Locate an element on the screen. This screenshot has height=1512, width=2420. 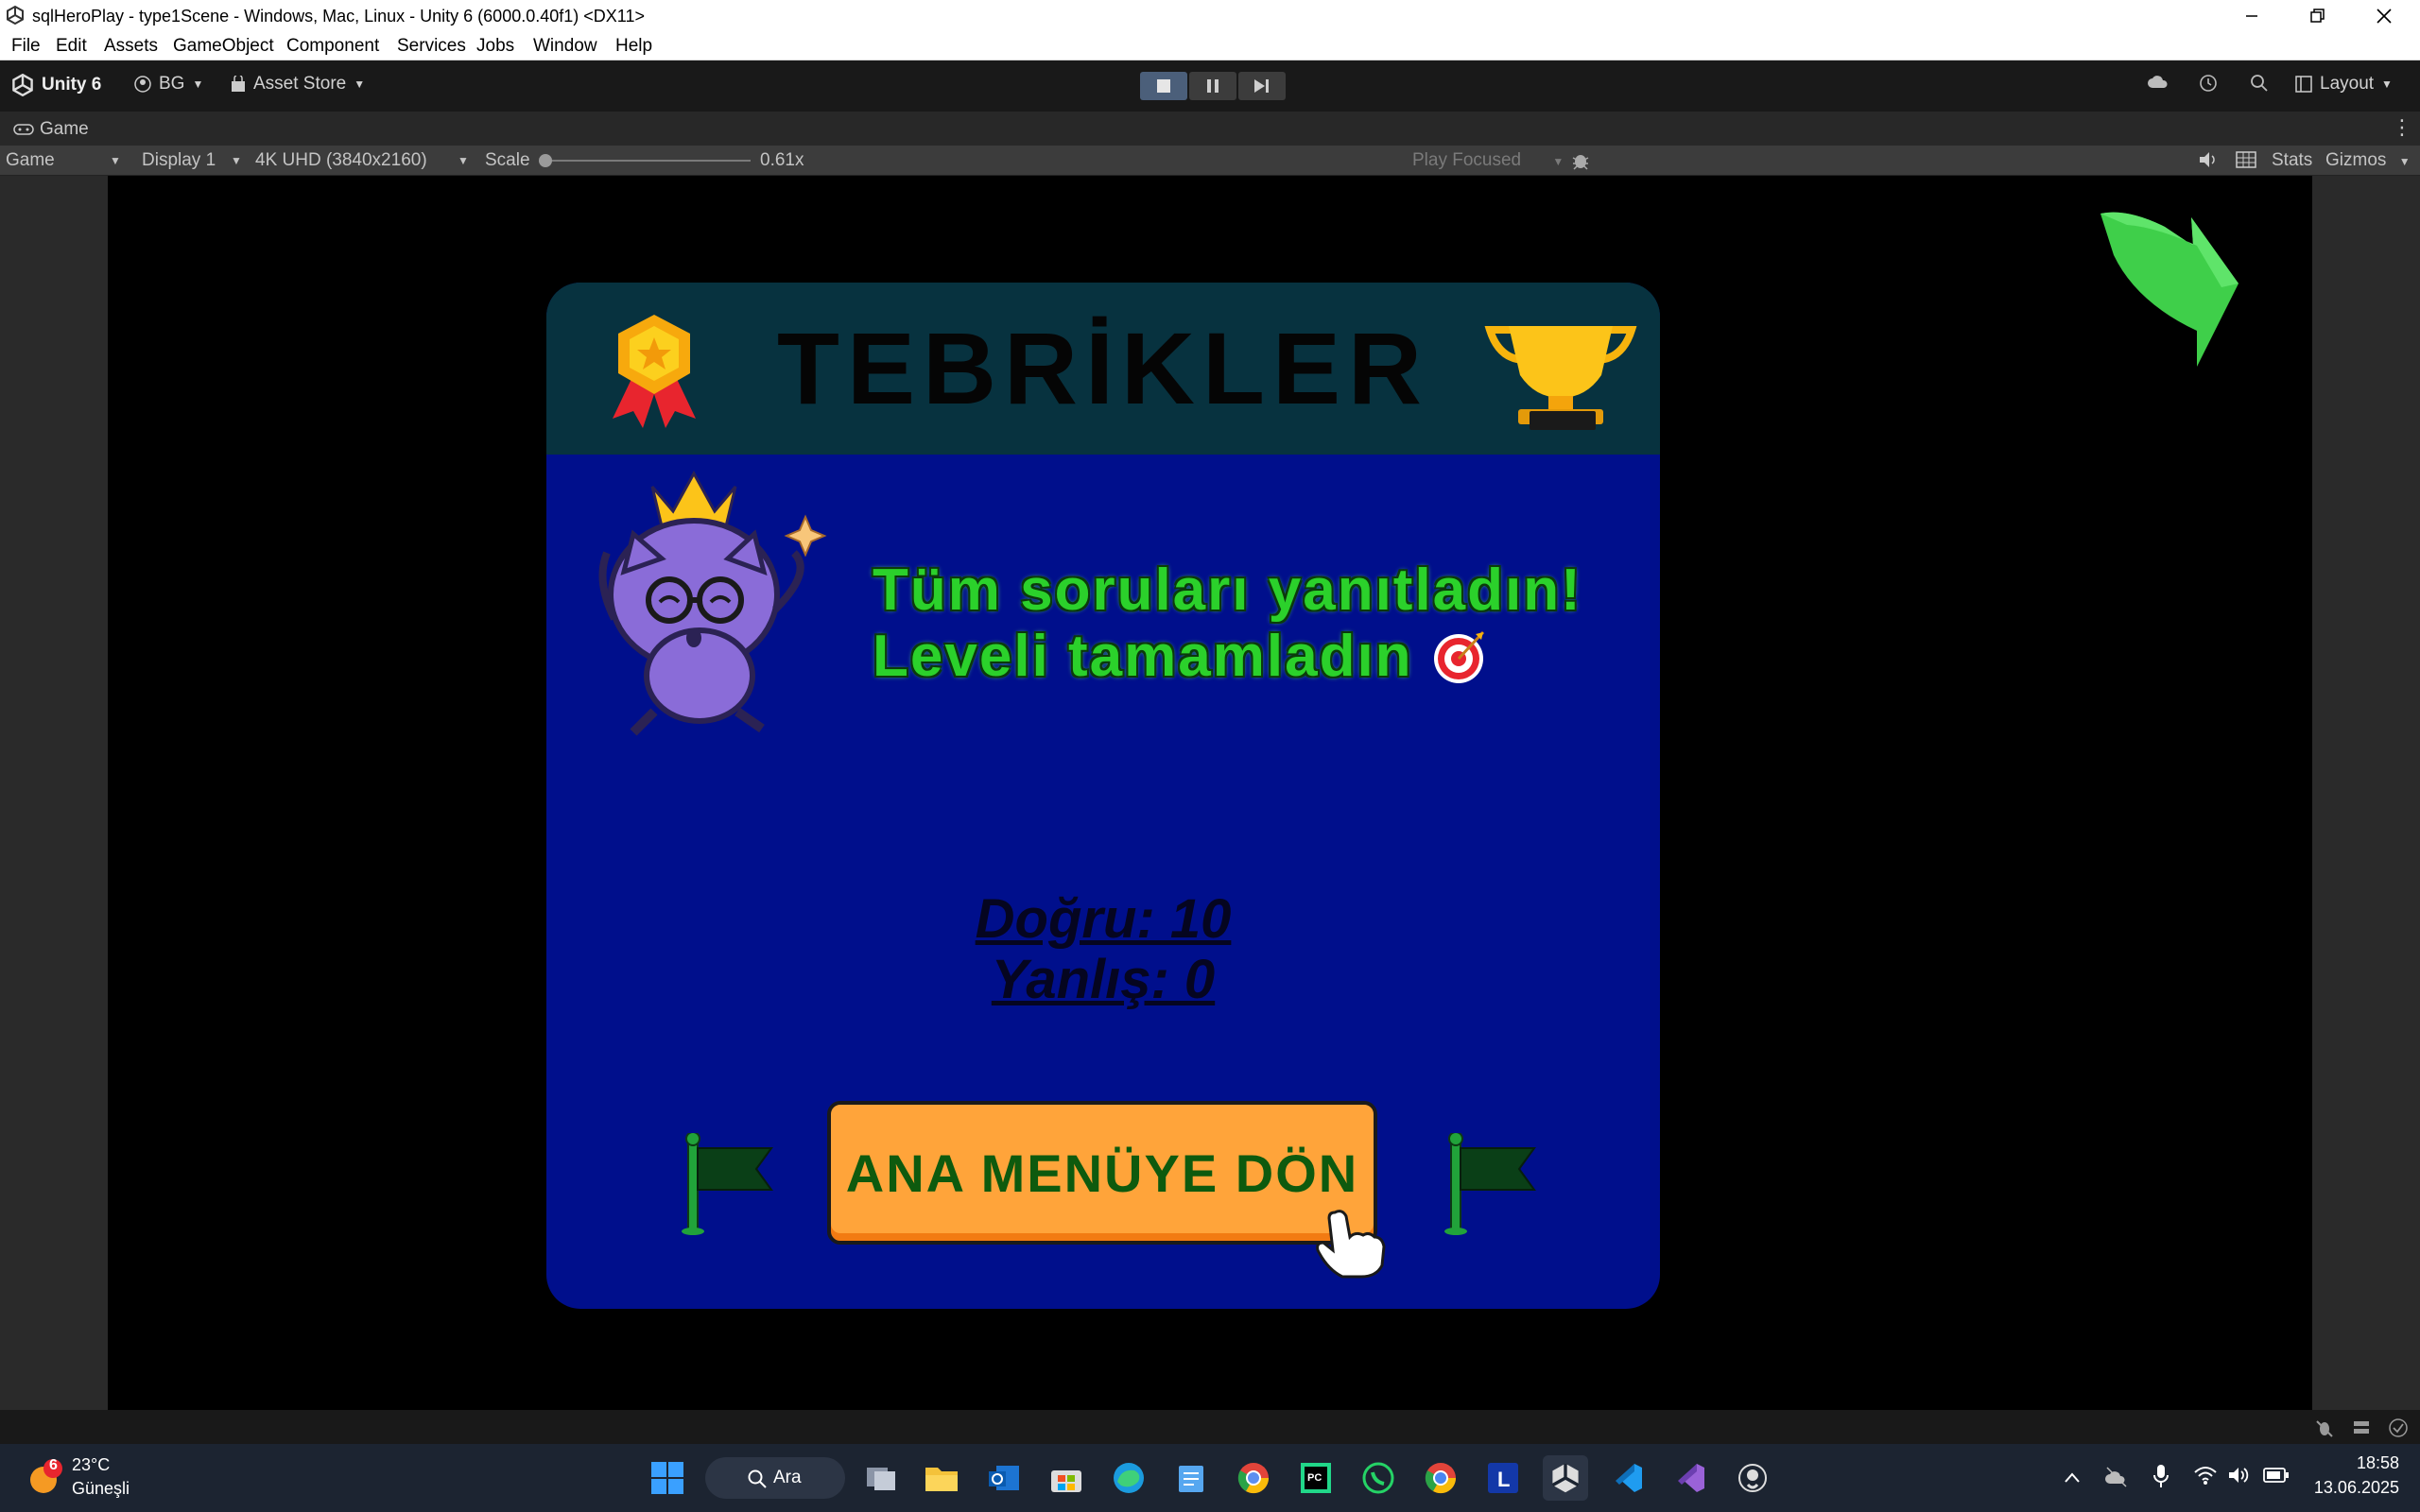
pycharm-icon: PC is located at coordinates (1316, 1478).